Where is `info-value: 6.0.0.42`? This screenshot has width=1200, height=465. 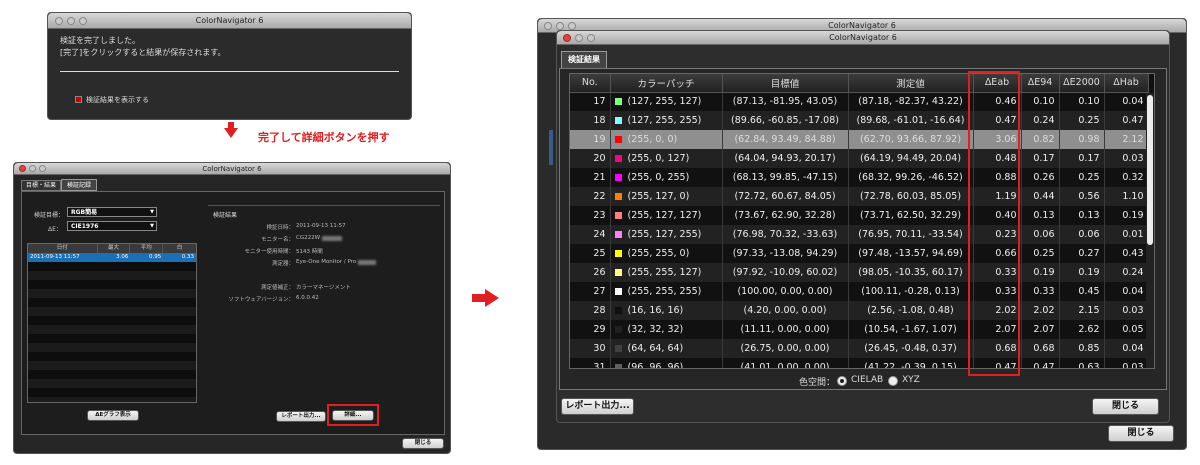
info-value: 6.0.0.42 is located at coordinates (307, 298).